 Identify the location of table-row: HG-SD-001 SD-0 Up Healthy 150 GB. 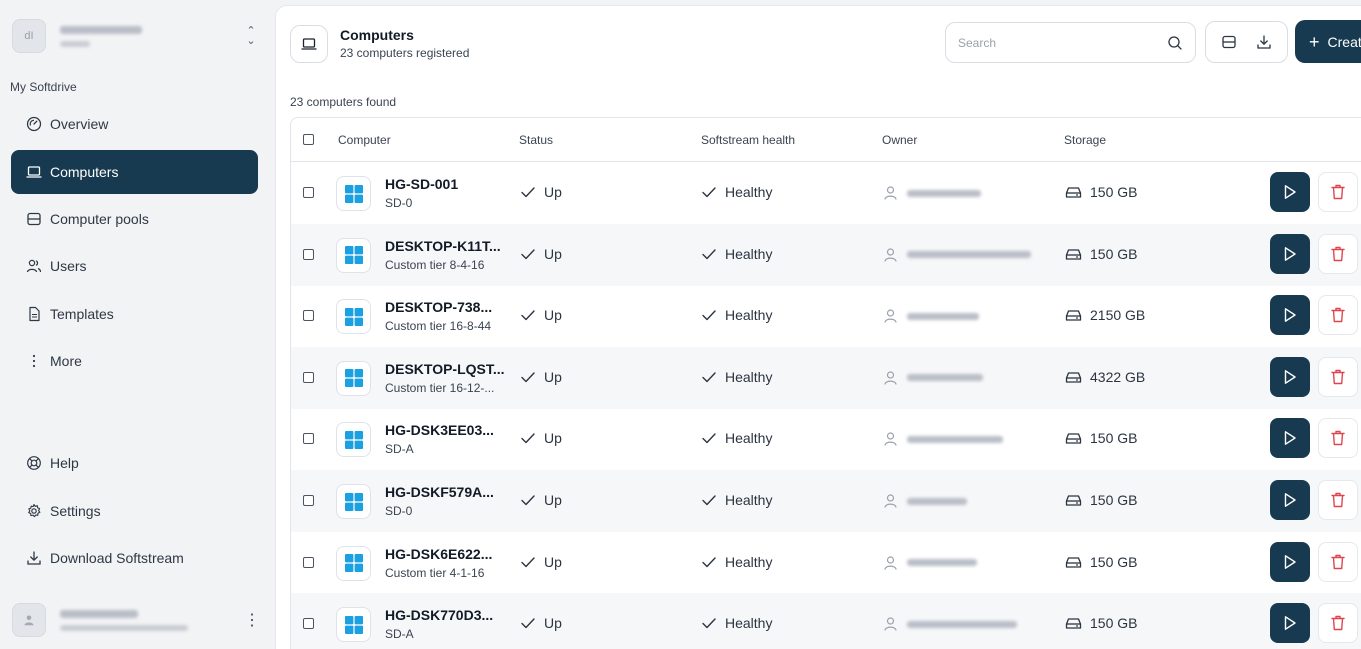
(826, 193).